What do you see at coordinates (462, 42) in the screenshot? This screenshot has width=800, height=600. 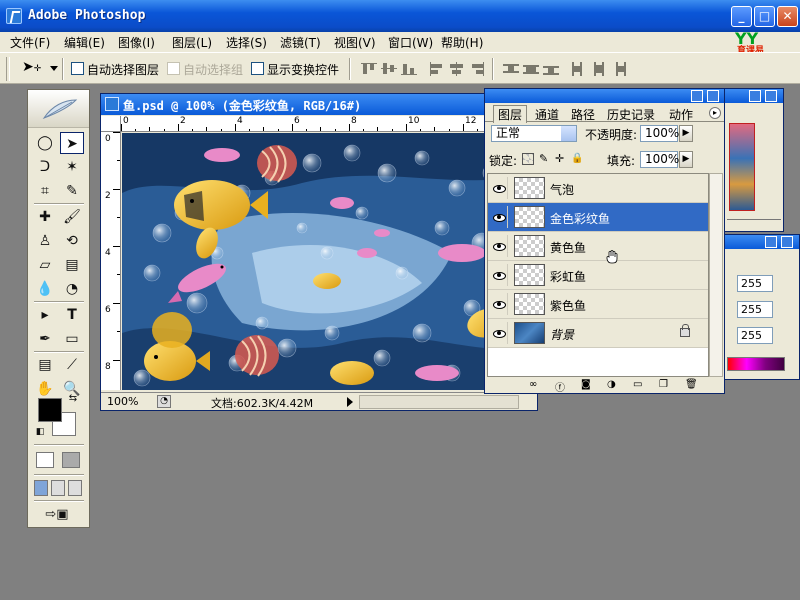 I see `menu-help: 帮助(H)` at bounding box center [462, 42].